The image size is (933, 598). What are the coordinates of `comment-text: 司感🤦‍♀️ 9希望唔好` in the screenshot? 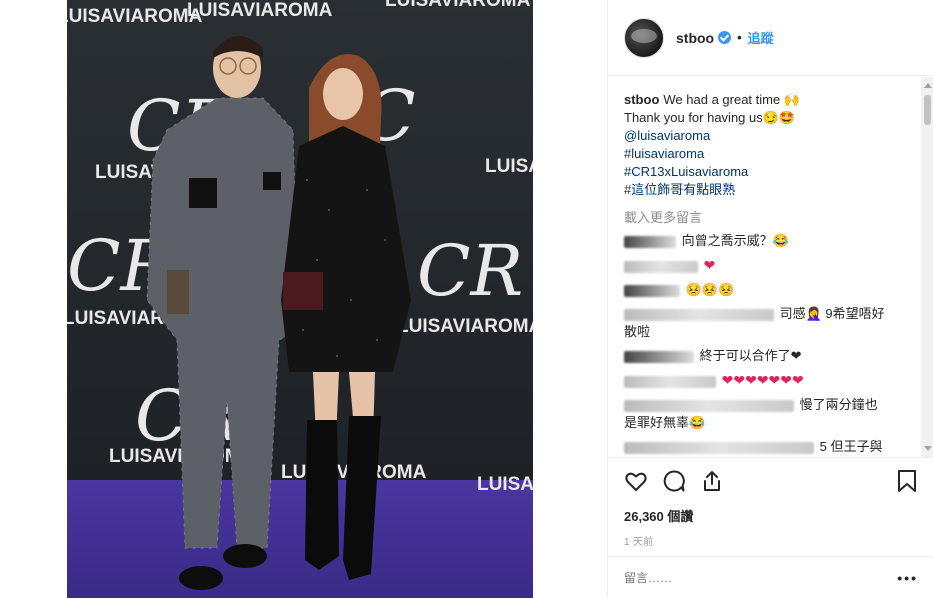 It's located at (832, 313).